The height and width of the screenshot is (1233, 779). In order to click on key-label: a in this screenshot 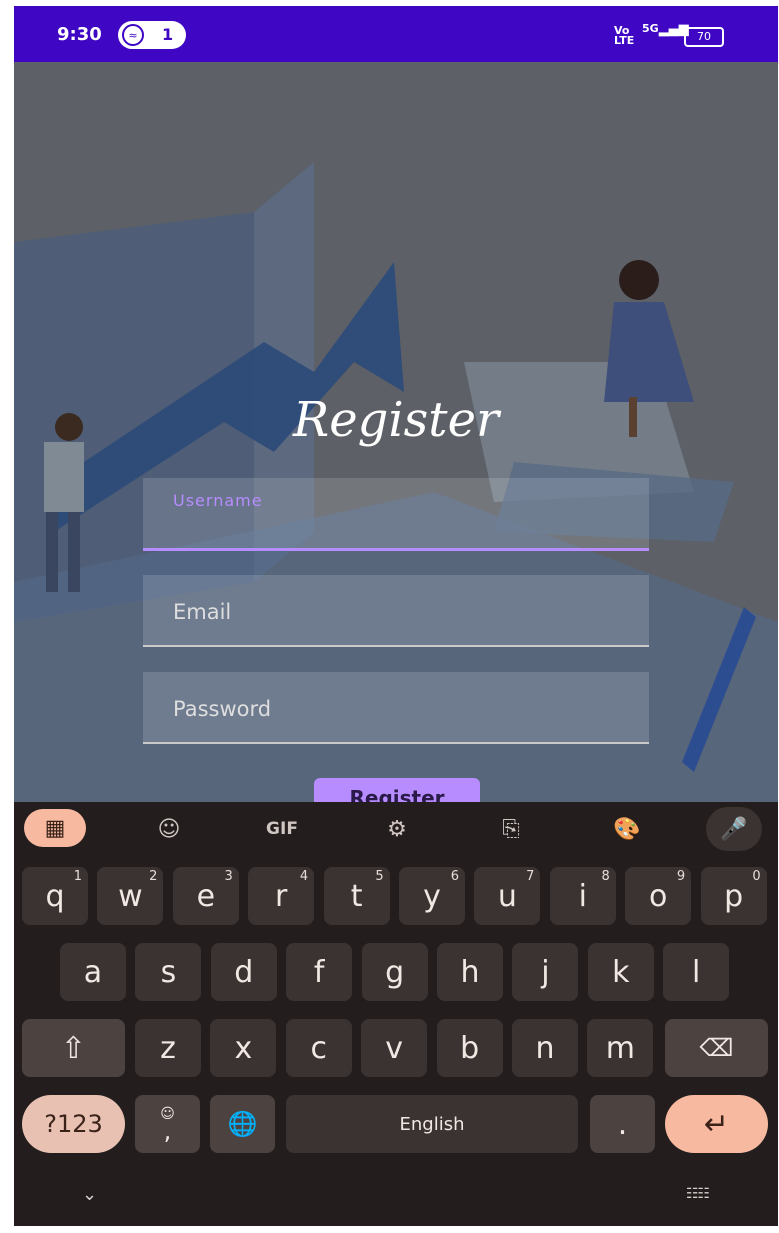, I will do `click(93, 972)`.